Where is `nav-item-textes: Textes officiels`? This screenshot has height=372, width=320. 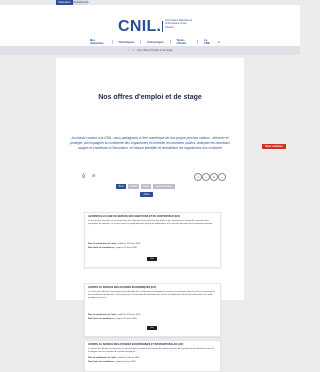 nav-item-textes: Textes officiels is located at coordinates (184, 42).